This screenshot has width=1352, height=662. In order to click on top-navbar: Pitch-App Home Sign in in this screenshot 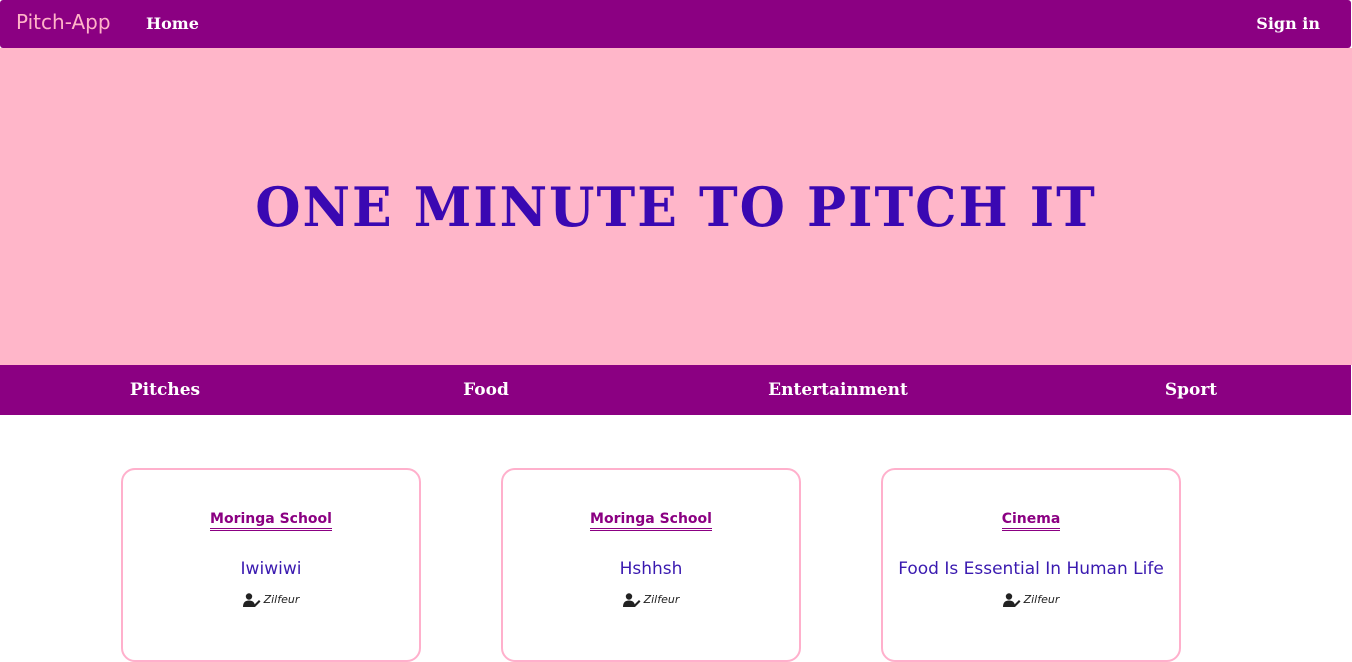, I will do `click(675, 24)`.